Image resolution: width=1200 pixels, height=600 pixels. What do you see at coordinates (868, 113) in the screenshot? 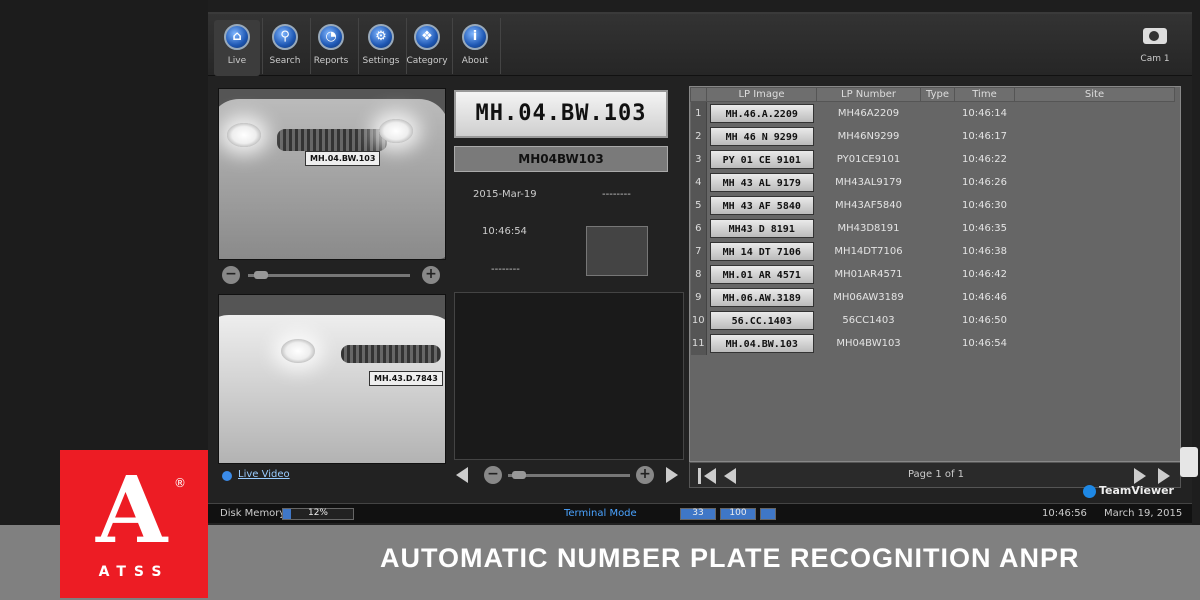
I see `lp-number-cell: MH46A2209` at bounding box center [868, 113].